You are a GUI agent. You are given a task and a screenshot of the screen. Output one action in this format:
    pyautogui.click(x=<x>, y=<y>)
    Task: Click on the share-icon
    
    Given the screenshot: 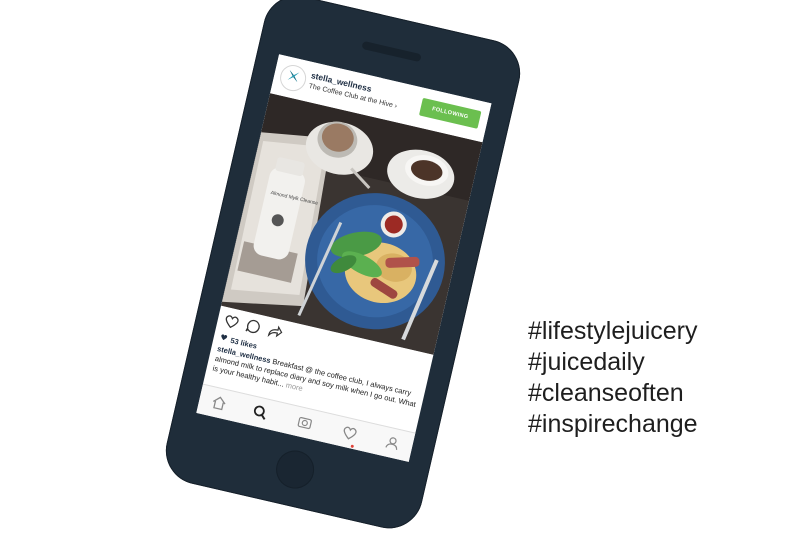 What is the action you would take?
    pyautogui.click(x=274, y=331)
    